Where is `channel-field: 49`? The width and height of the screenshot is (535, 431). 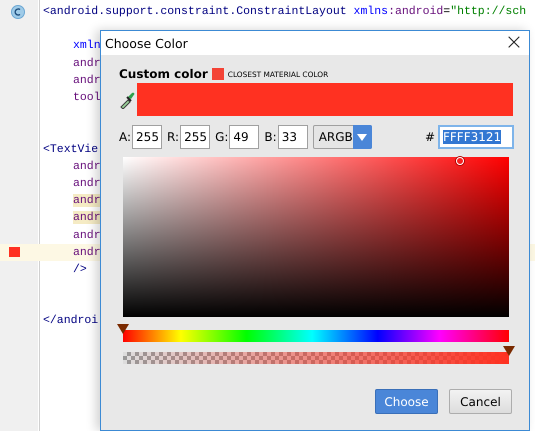
channel-field: 49 is located at coordinates (244, 137).